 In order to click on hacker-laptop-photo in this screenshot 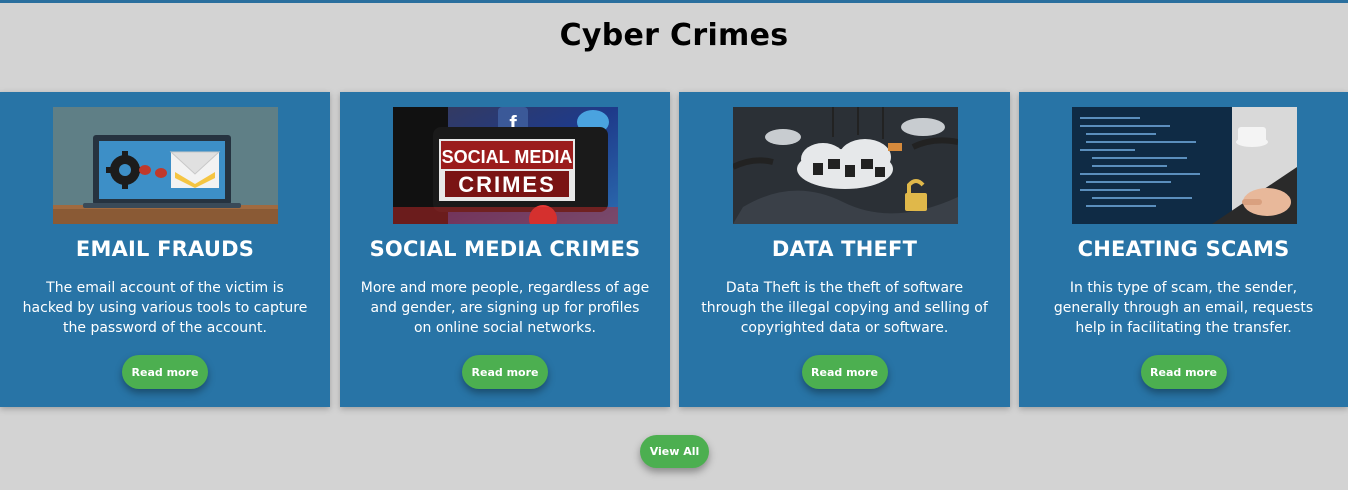, I will do `click(1184, 165)`.